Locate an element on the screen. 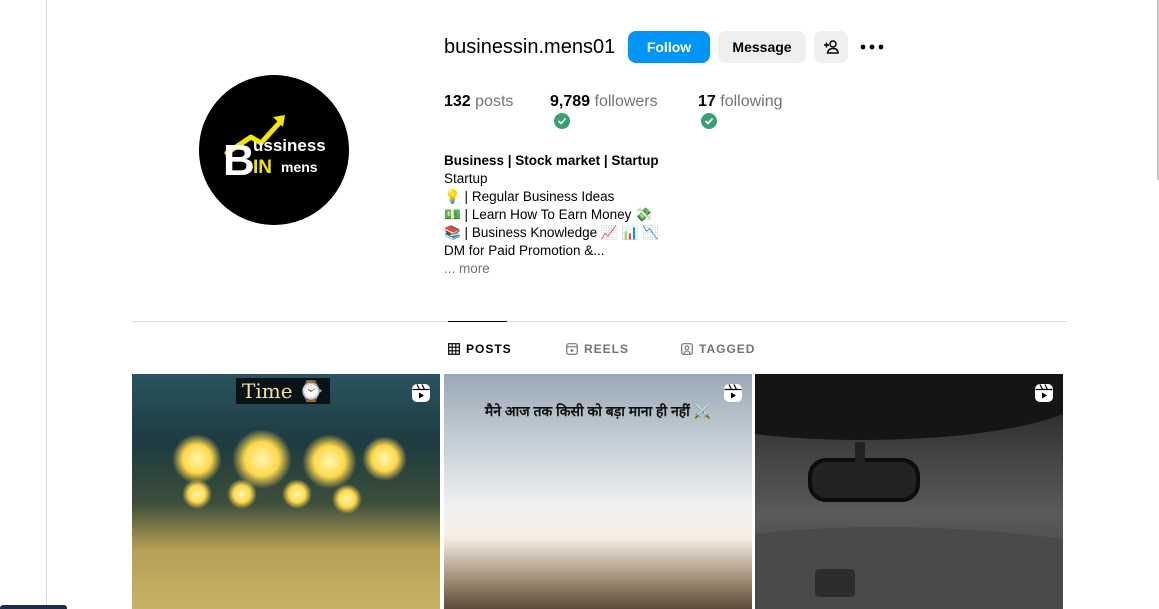 This screenshot has width=1159, height=609. posts-count: 132 posts is located at coordinates (478, 102).